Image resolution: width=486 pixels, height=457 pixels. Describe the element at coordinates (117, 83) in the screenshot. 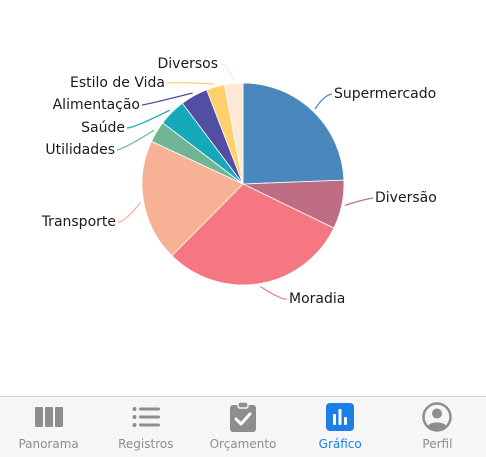

I see `slice-label-estilo-de-vida: Estilo de Vida` at that location.